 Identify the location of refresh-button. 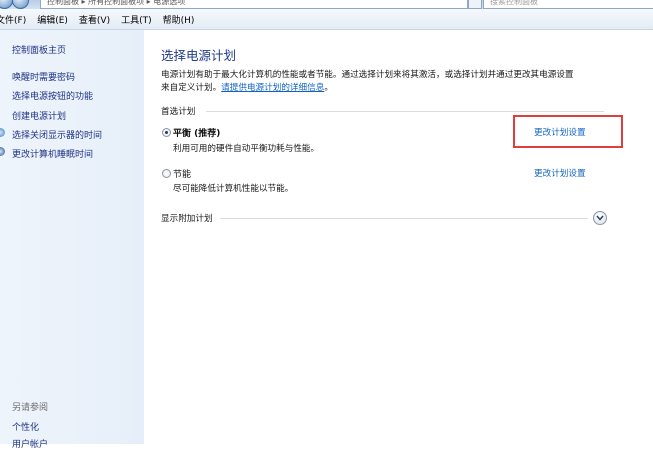
(475, 4).